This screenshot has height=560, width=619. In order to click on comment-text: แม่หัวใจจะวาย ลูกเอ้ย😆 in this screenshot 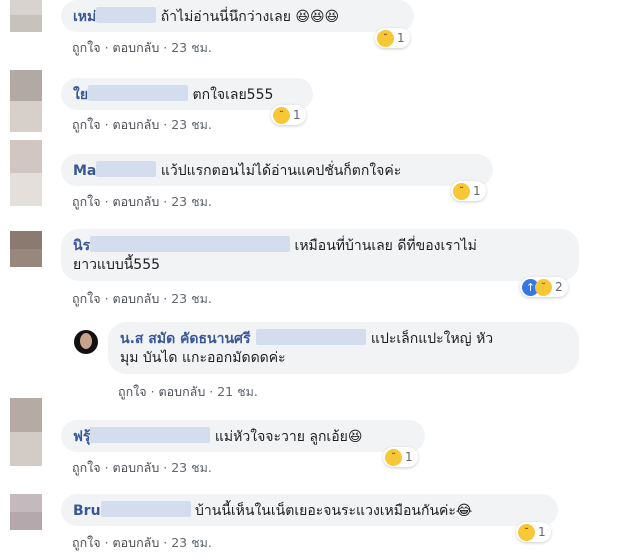, I will do `click(288, 437)`.